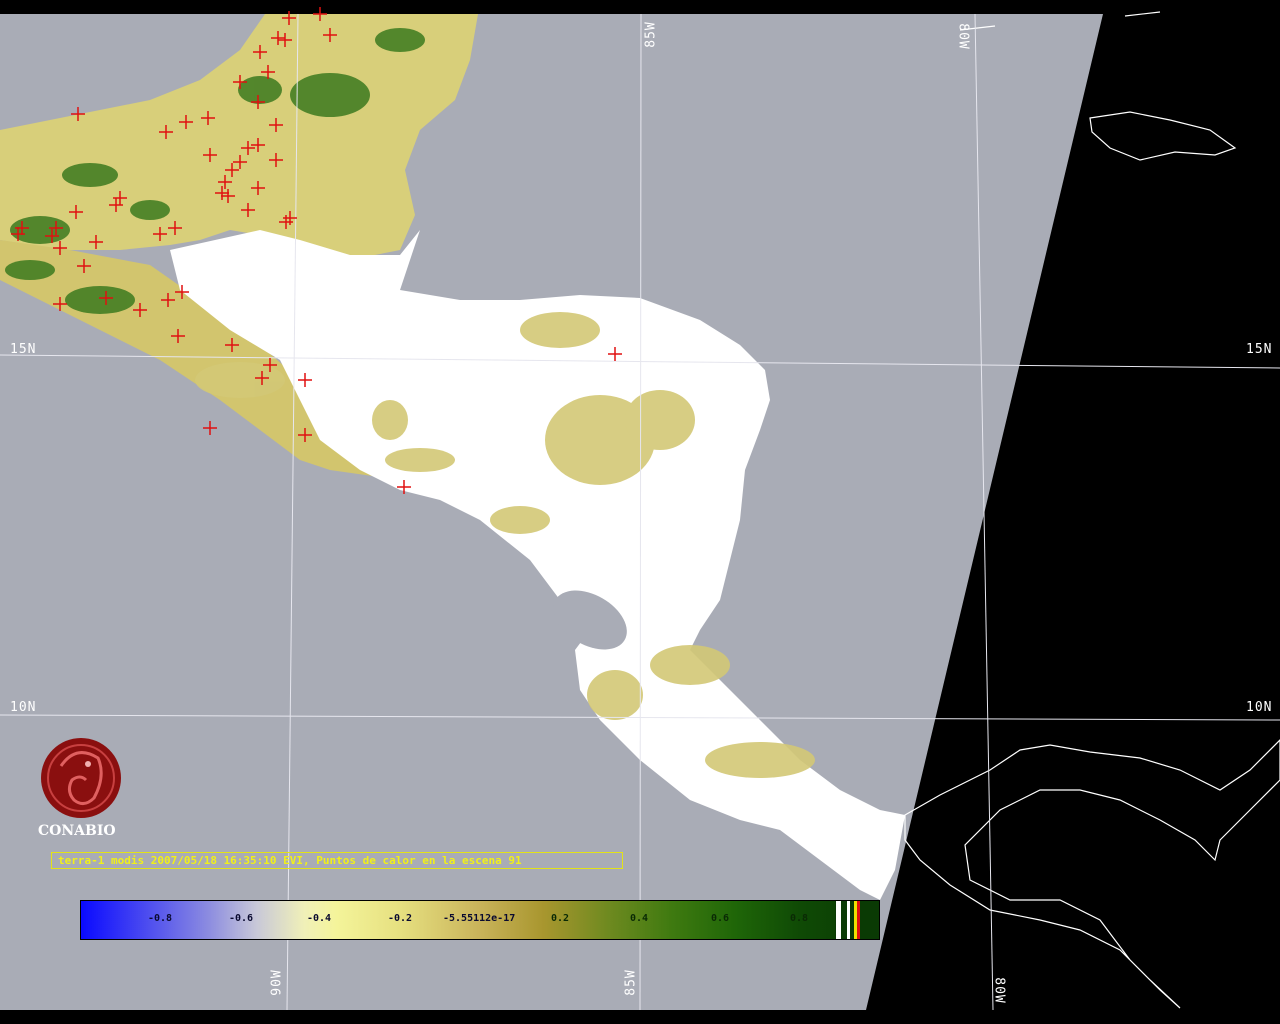 The image size is (1280, 1024). Describe the element at coordinates (631, 982) in the screenshot. I see `lon-label-85w-bottom: 85W` at that location.